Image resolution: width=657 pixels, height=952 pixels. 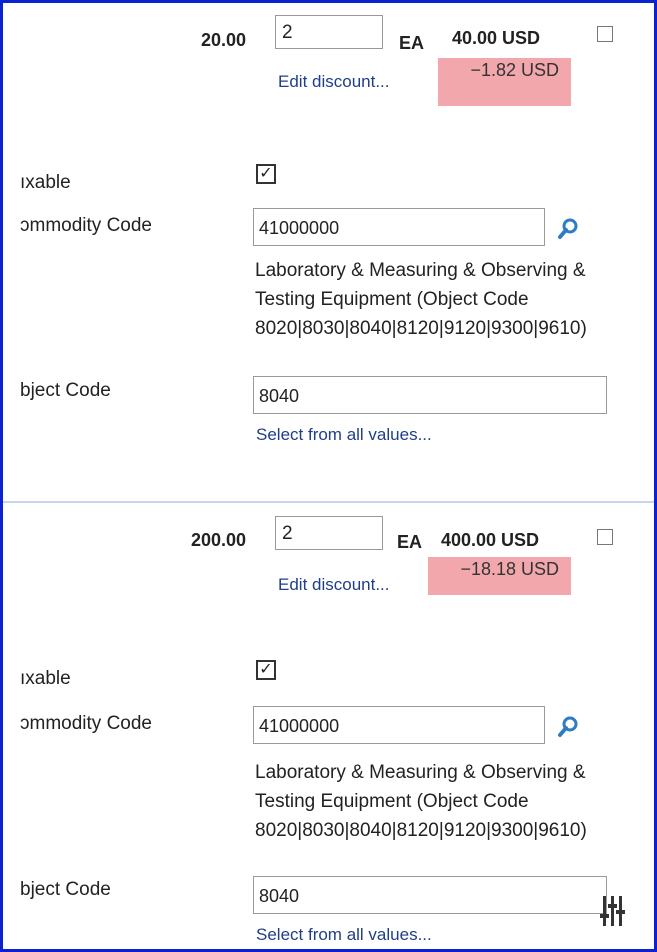 What do you see at coordinates (504, 82) in the screenshot?
I see `discount-badge: −1.82 USD` at bounding box center [504, 82].